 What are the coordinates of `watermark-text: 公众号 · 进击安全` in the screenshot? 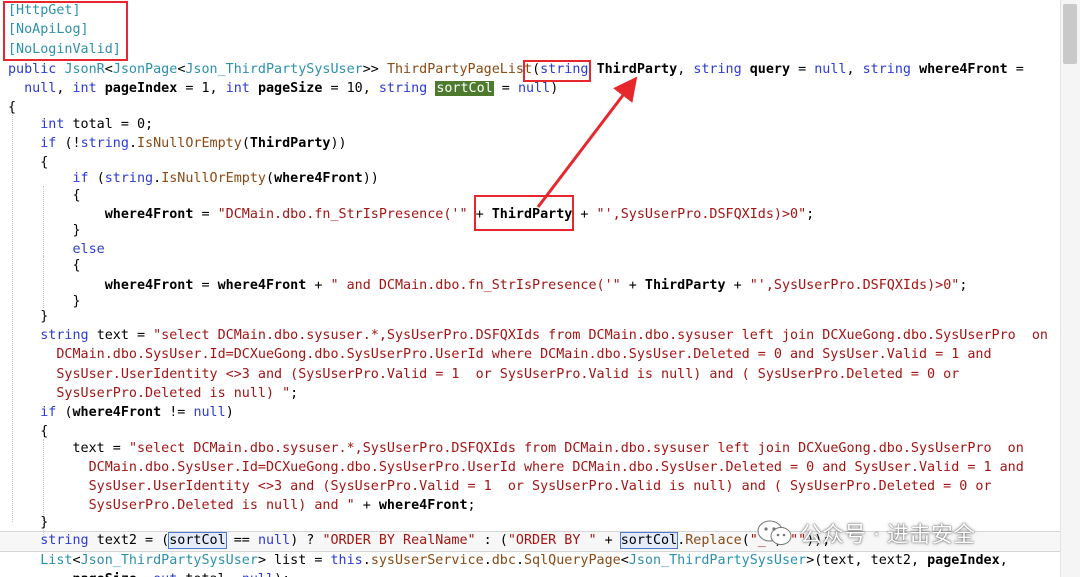 It's located at (887, 535).